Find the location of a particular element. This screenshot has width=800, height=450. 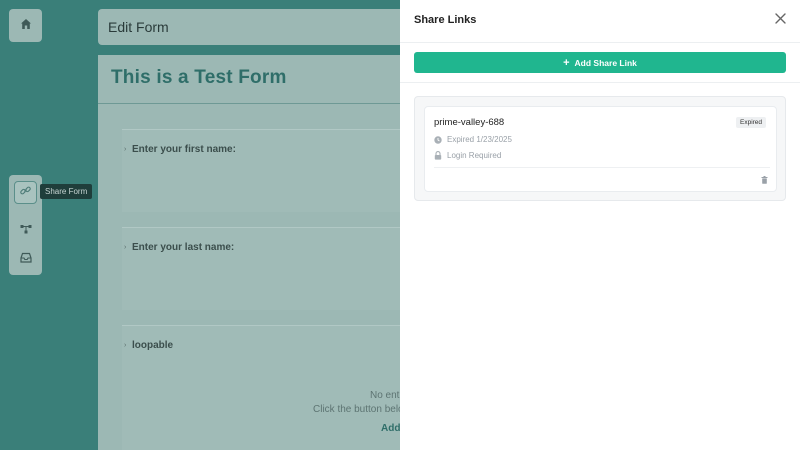

form-title: This is a Test Form is located at coordinates (199, 77).